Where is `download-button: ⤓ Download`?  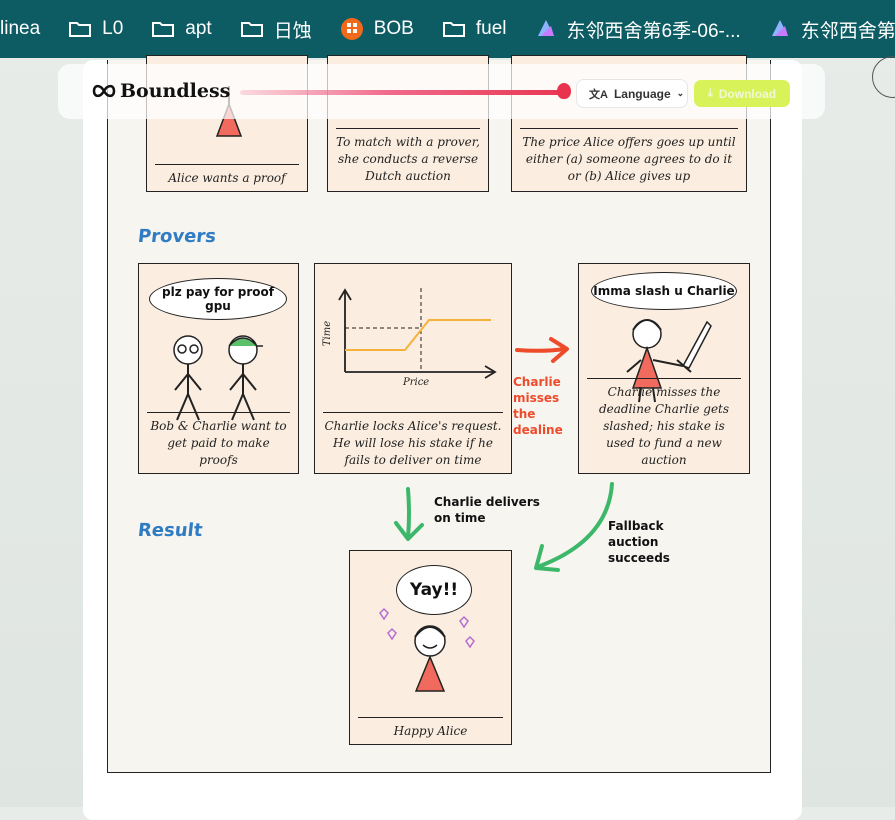 download-button: ⤓ Download is located at coordinates (742, 93).